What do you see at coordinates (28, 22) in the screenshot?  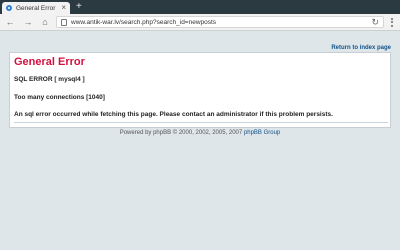 I see `forward-arrow-icon: →` at bounding box center [28, 22].